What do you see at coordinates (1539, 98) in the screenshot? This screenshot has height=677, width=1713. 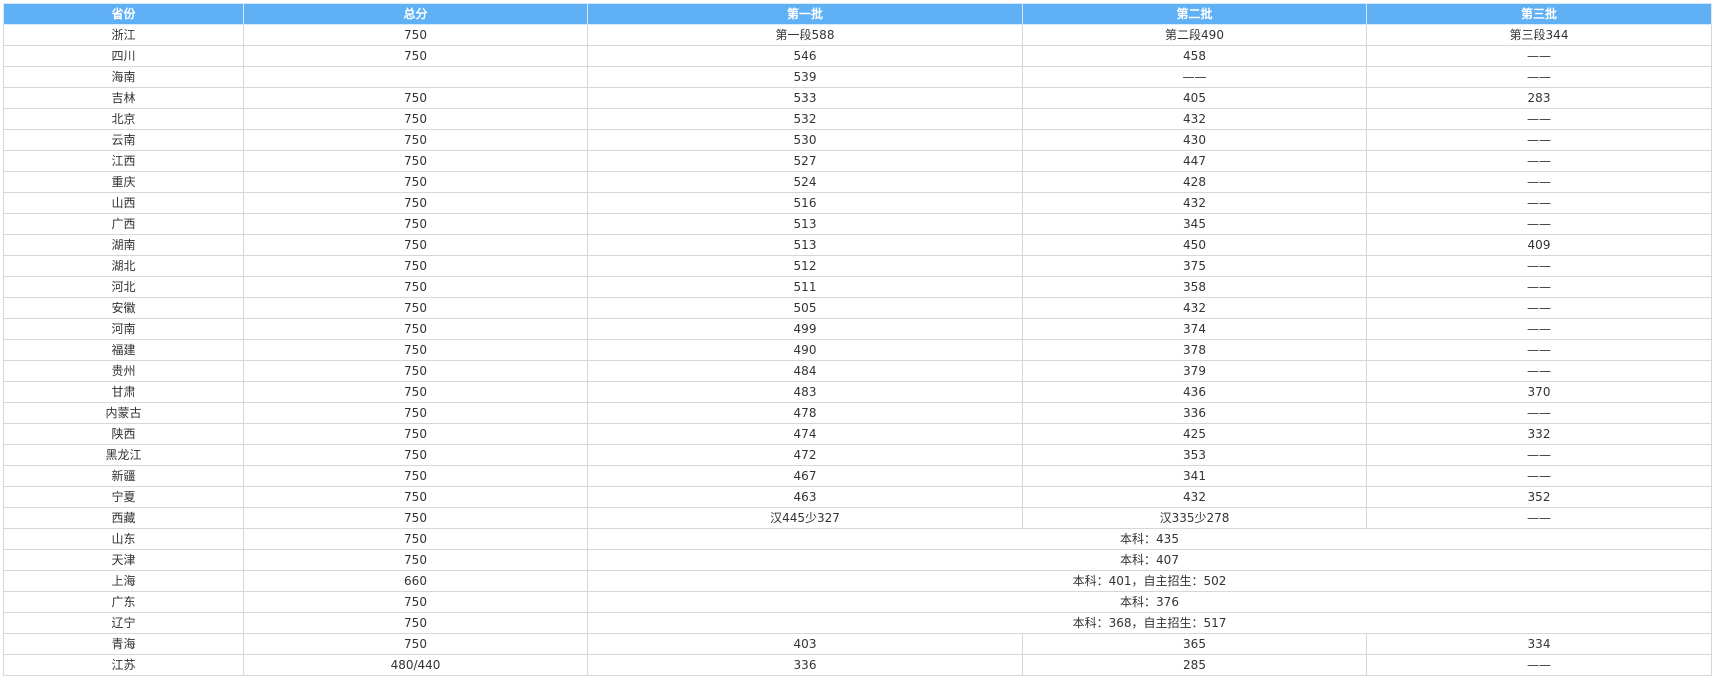 I see `cell-batch3: 283` at bounding box center [1539, 98].